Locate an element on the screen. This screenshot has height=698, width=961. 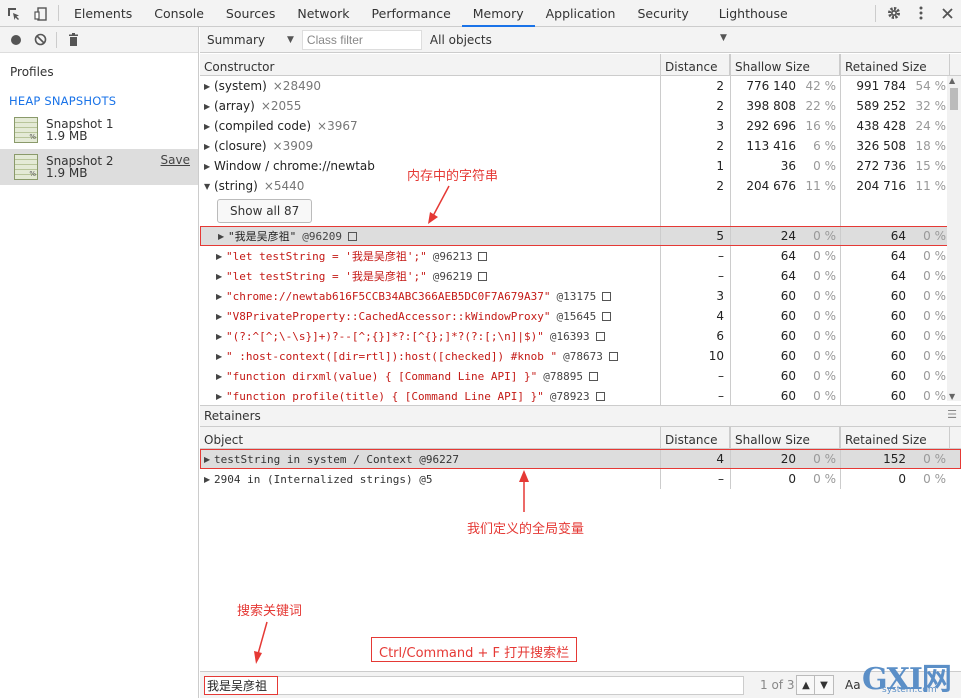
tab-console: Console is located at coordinates (179, 13).